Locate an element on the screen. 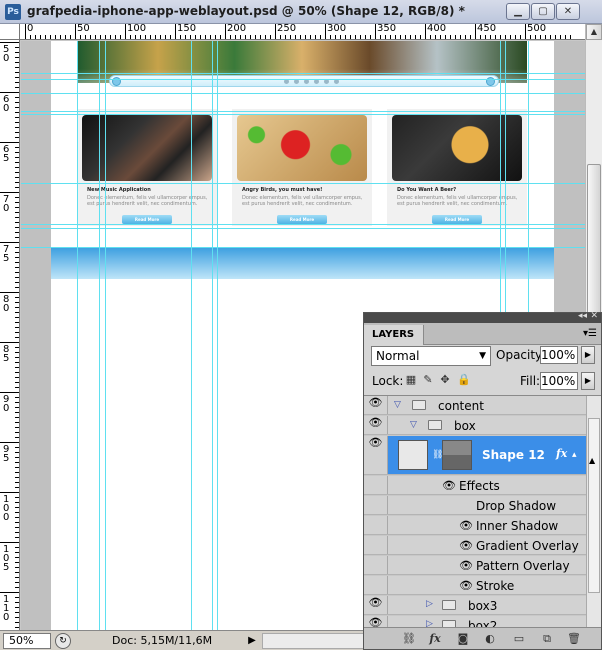 The image size is (602, 650). layers-scrollbar: ▲ is located at coordinates (593, 511).